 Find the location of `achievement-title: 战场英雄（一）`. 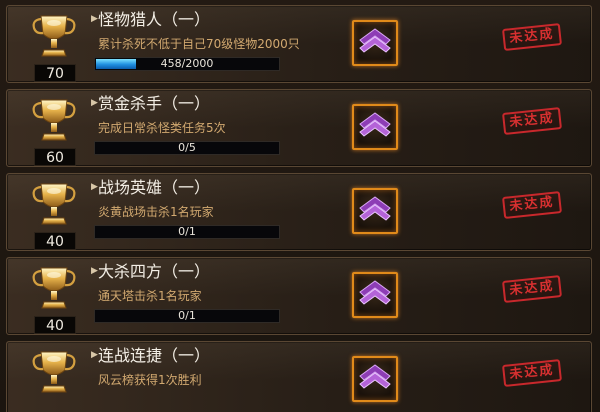

achievement-title: 战场英雄（一） is located at coordinates (154, 187).